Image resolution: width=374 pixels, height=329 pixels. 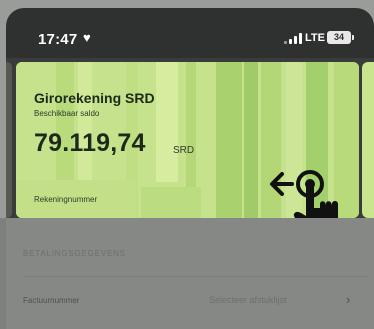 What do you see at coordinates (368, 140) in the screenshot?
I see `next-card-edge` at bounding box center [368, 140].